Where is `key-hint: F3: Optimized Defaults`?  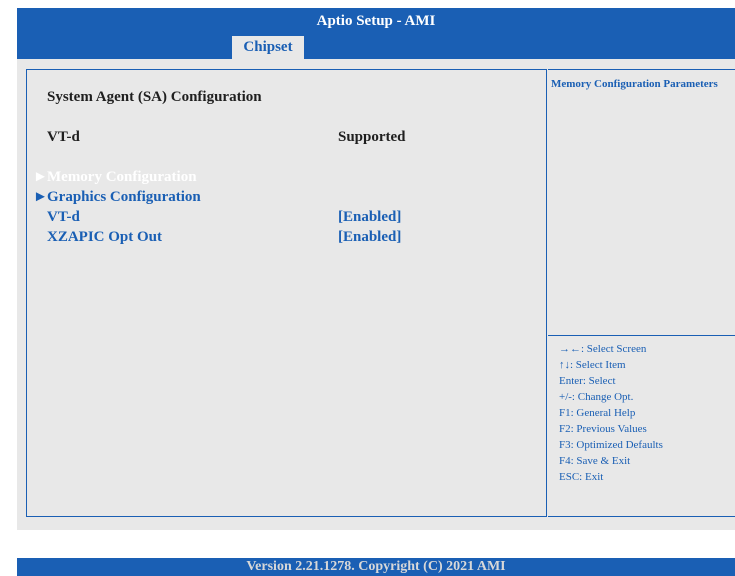 key-hint: F3: Optimized Defaults is located at coordinates (611, 445).